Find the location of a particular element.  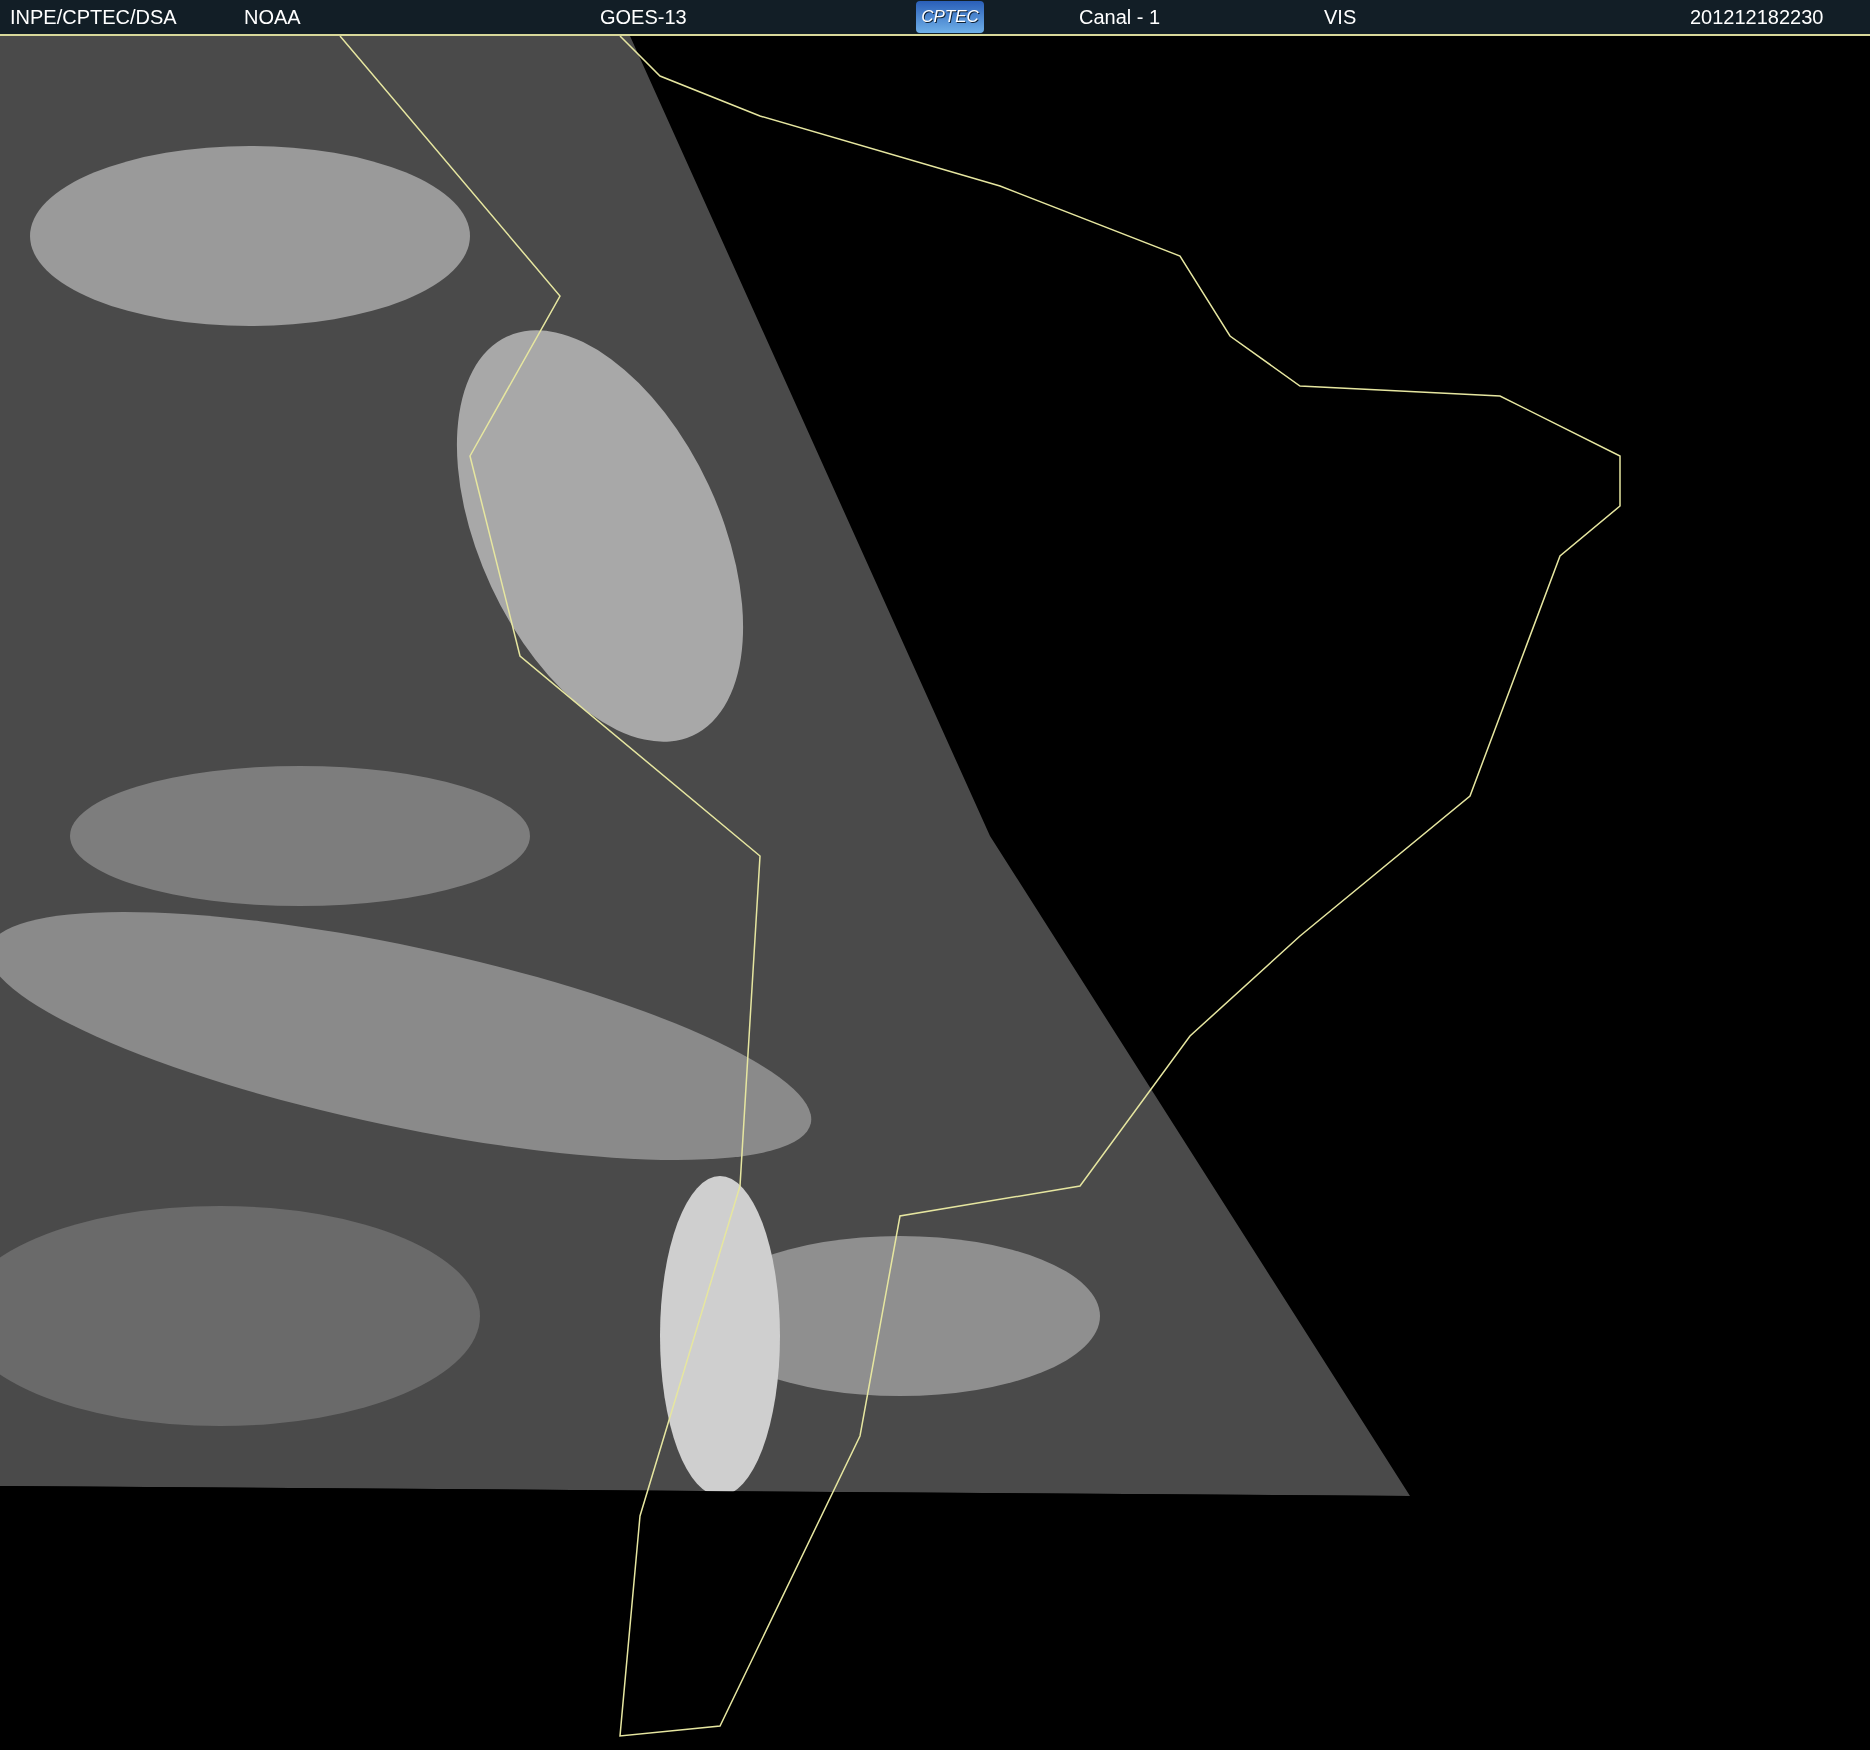

header-label: GOES-13 is located at coordinates (643, 17).